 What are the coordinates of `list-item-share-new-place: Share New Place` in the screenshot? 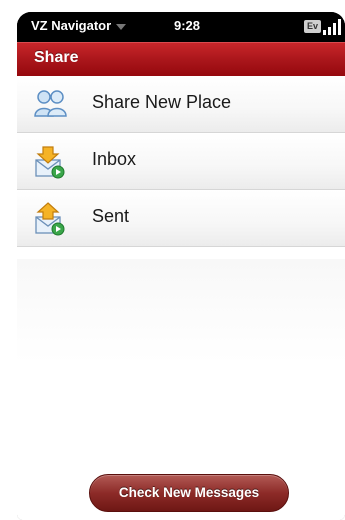 It's located at (181, 104).